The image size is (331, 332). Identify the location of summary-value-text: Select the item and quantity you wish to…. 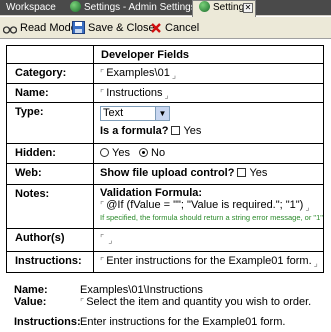
(199, 302).